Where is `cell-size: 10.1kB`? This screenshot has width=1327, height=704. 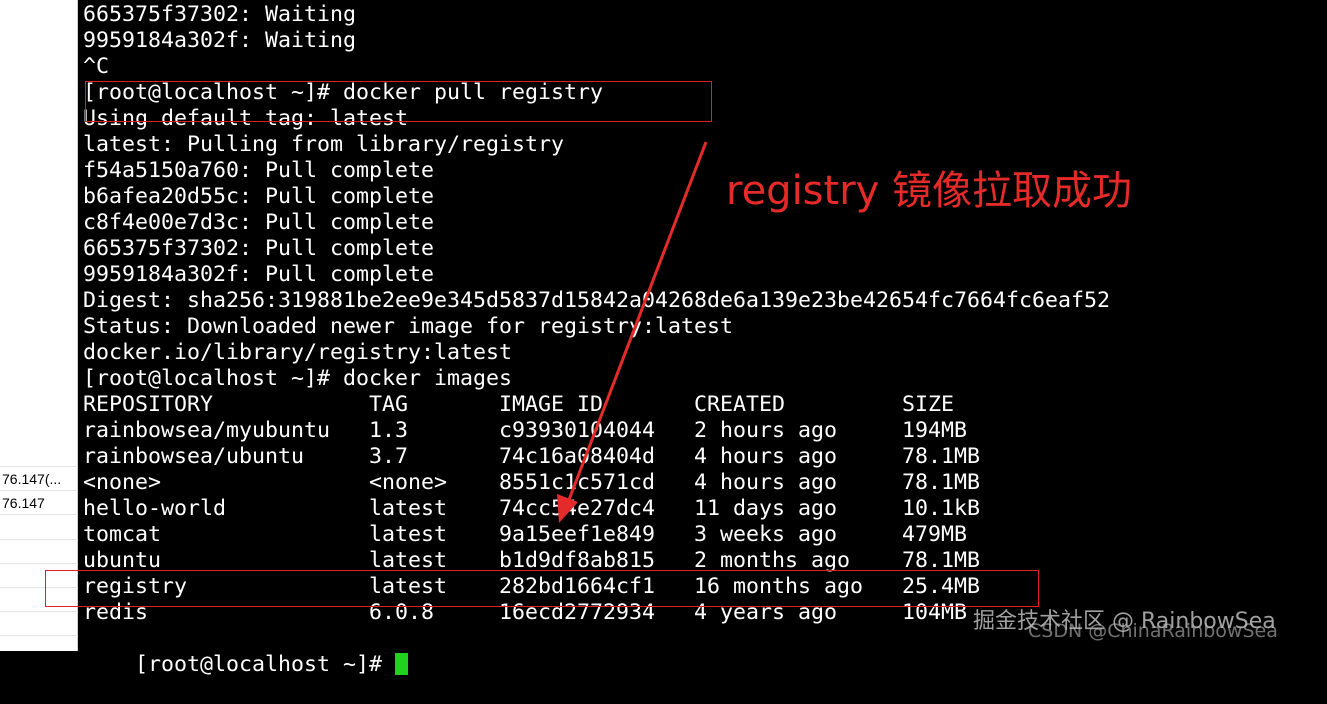 cell-size: 10.1kB is located at coordinates (941, 508).